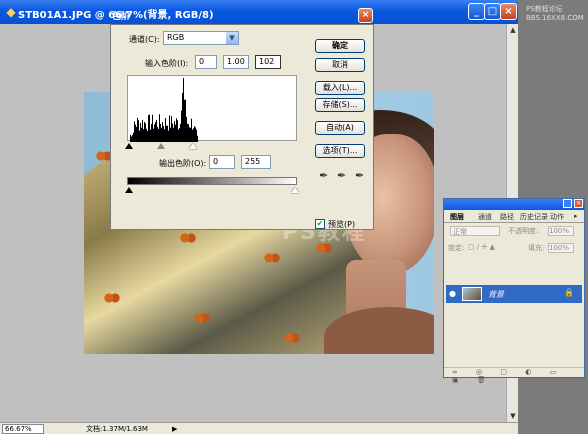 Image resolution: width=588 pixels, height=434 pixels. Describe the element at coordinates (201, 38) in the screenshot. I see `channel-select: RGB ▼` at that location.